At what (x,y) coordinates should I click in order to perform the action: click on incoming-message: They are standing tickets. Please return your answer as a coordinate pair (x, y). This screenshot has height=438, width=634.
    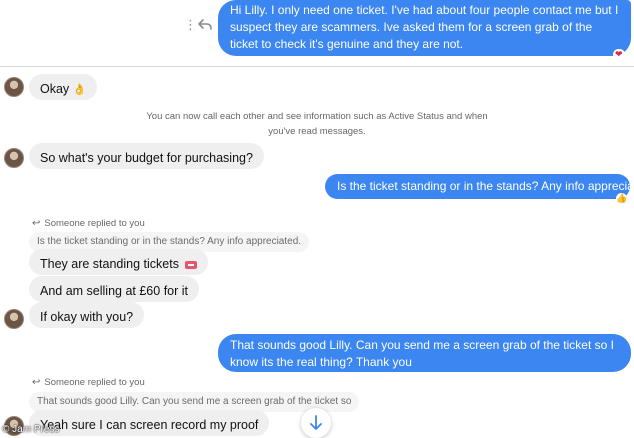
    Looking at the image, I should click on (119, 262).